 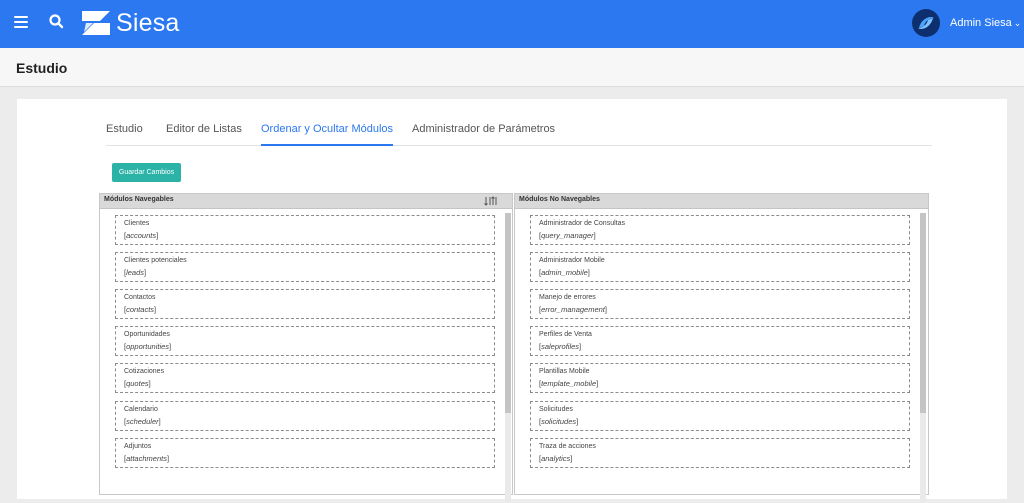 What do you see at coordinates (305, 304) in the screenshot?
I see `list-item-contacts: Contactos [contacts]` at bounding box center [305, 304].